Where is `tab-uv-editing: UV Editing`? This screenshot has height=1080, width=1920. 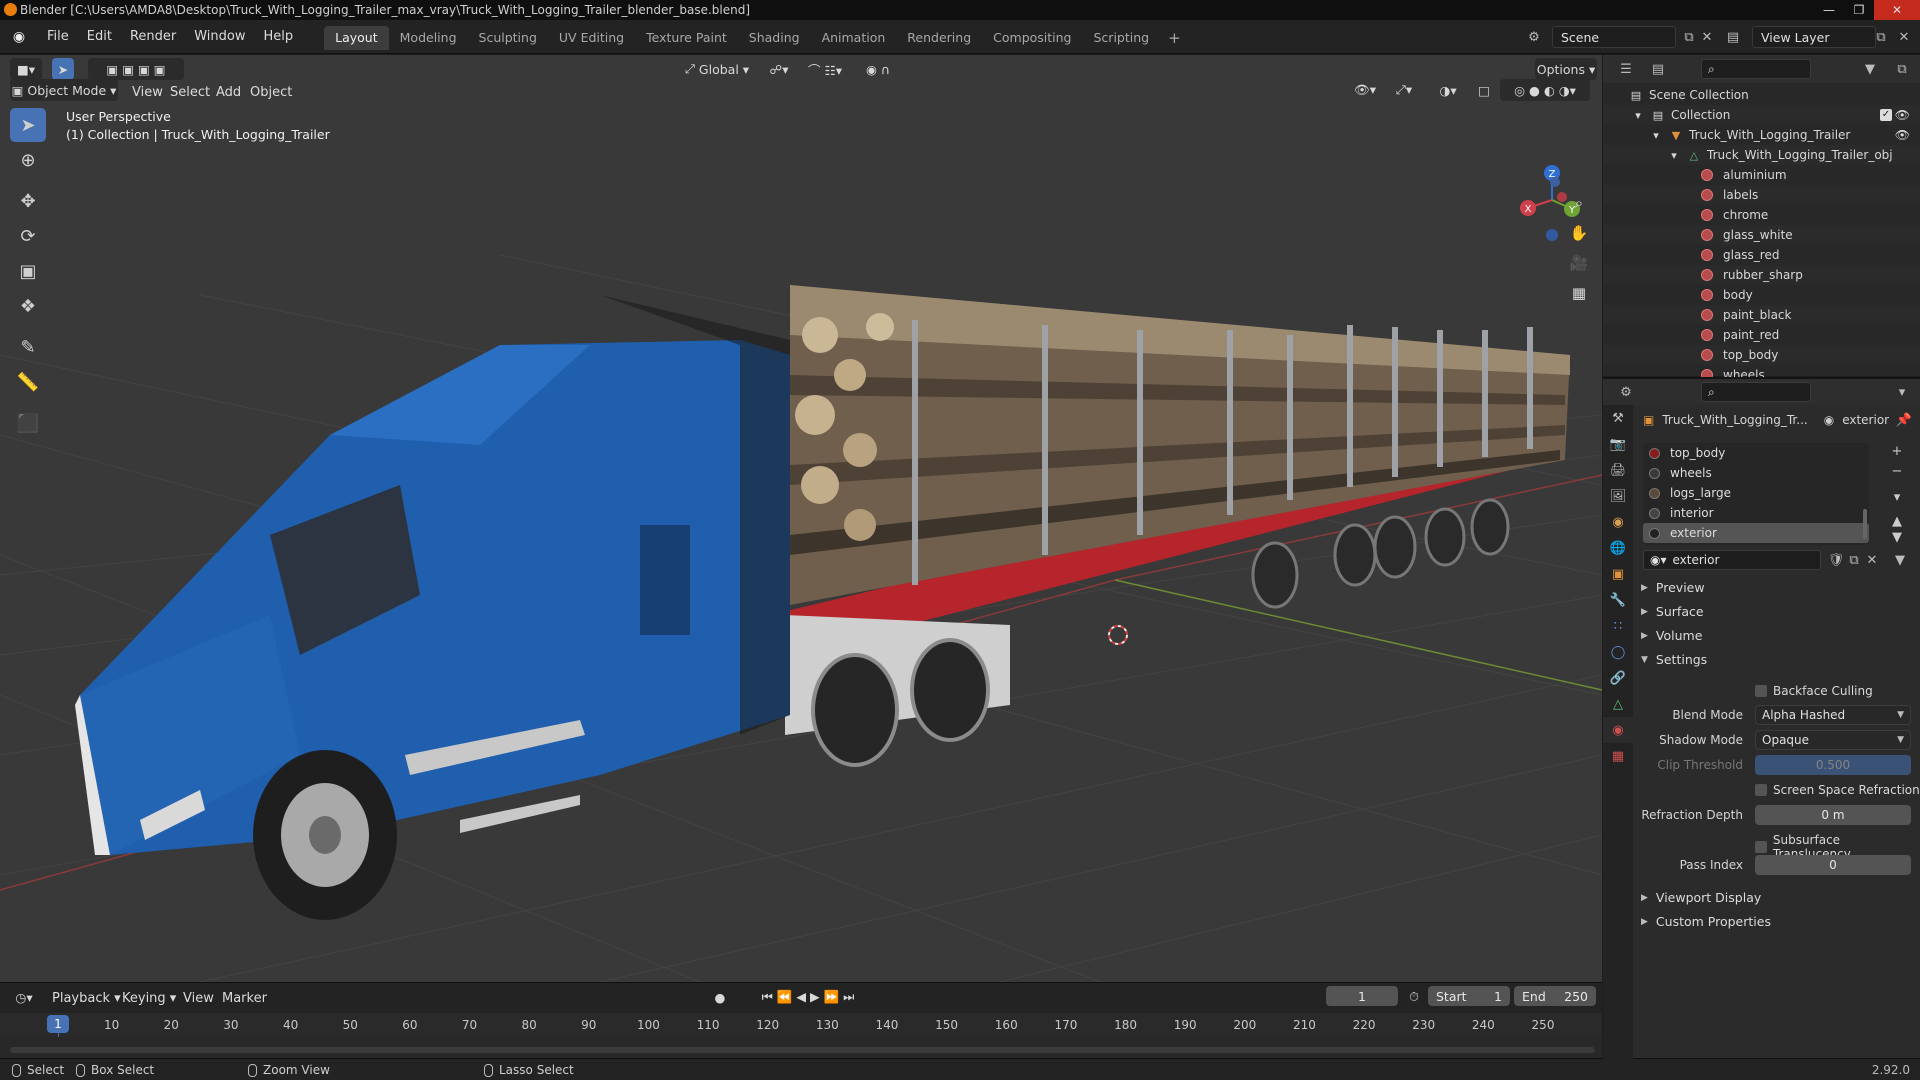 tab-uv-editing: UV Editing is located at coordinates (591, 38).